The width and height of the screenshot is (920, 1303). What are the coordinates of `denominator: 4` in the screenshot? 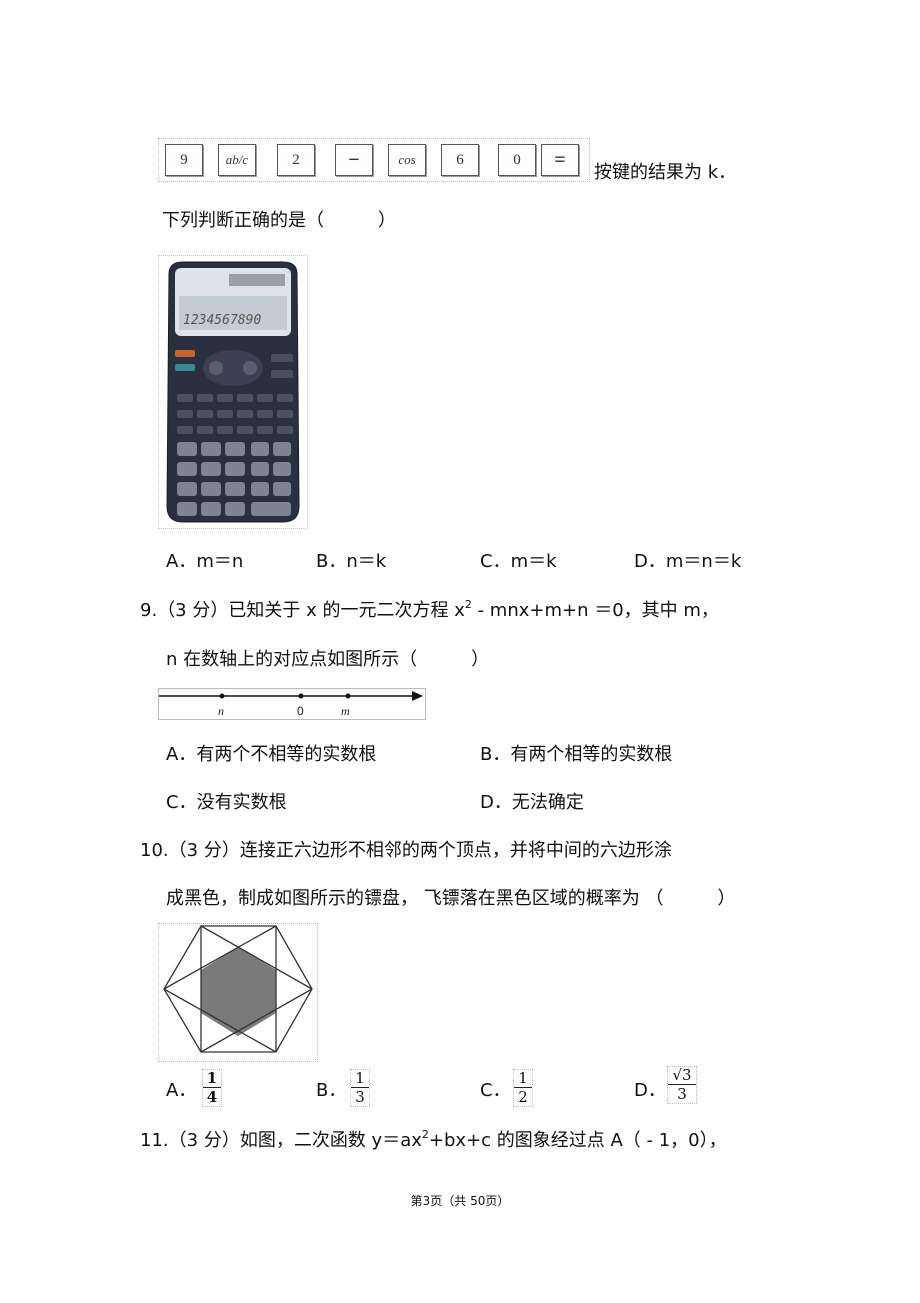 It's located at (212, 1097).